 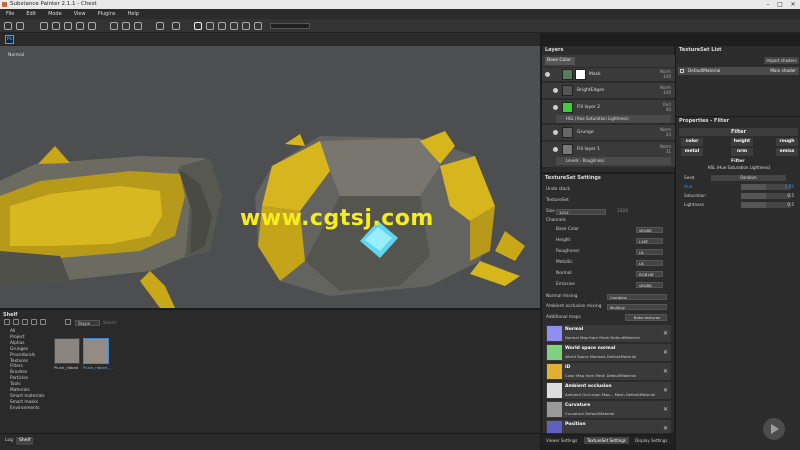 I want to click on textureset-checkbox, so click(x=682, y=71).